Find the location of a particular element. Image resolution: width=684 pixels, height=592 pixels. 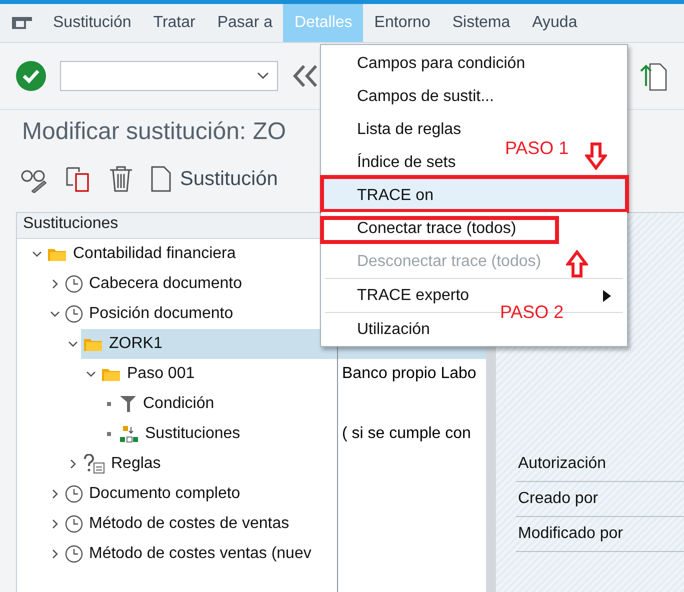

copy-icon is located at coordinates (78, 179).